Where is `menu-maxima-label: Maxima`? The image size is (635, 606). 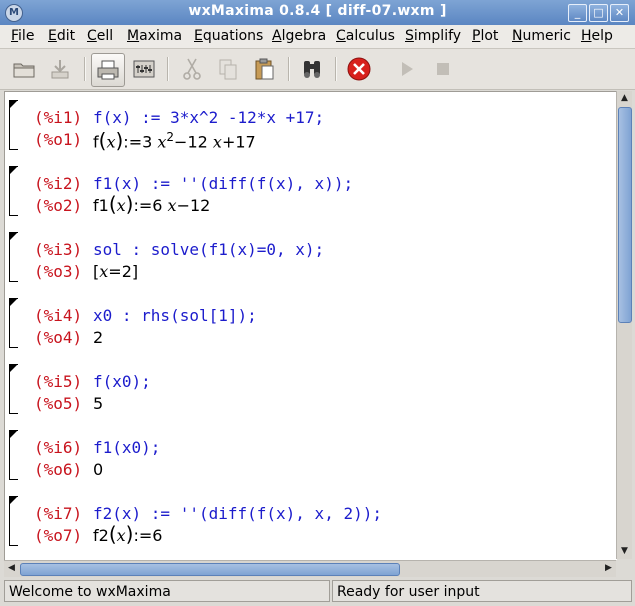 menu-maxima-label: Maxima is located at coordinates (155, 36).